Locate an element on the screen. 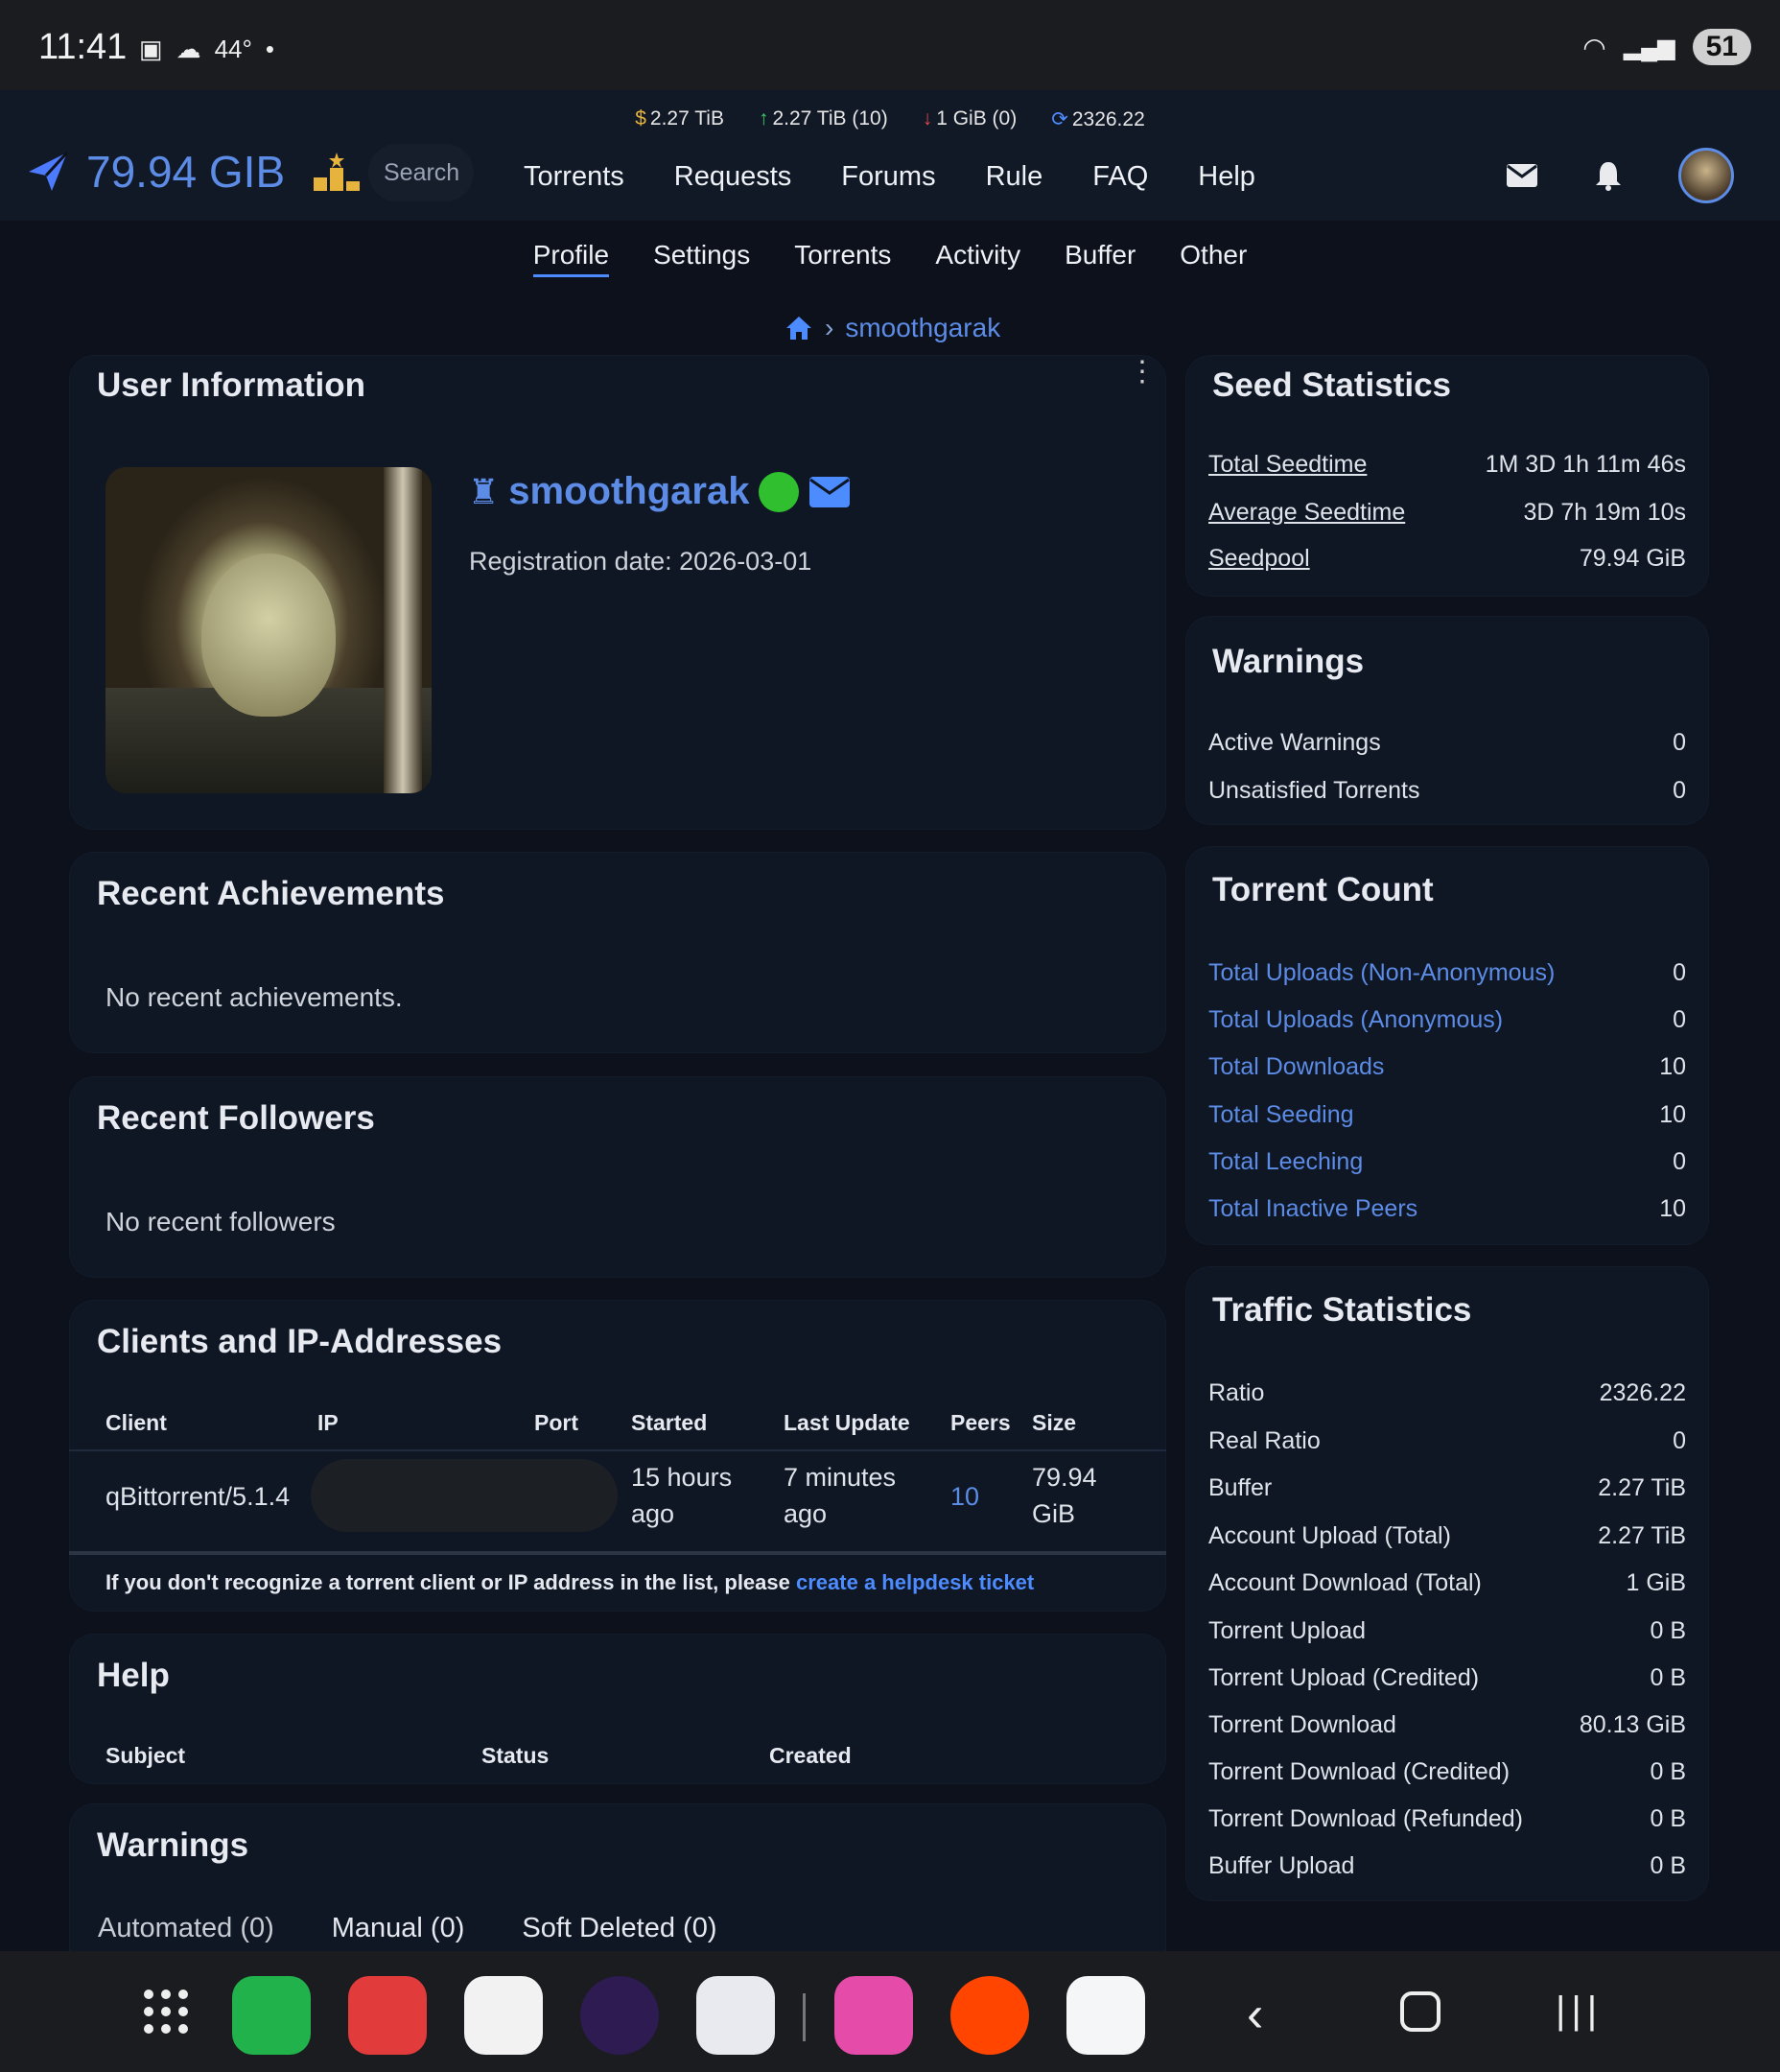 The width and height of the screenshot is (1780, 2072). breadcrumb-user: smoothgarak is located at coordinates (922, 328).